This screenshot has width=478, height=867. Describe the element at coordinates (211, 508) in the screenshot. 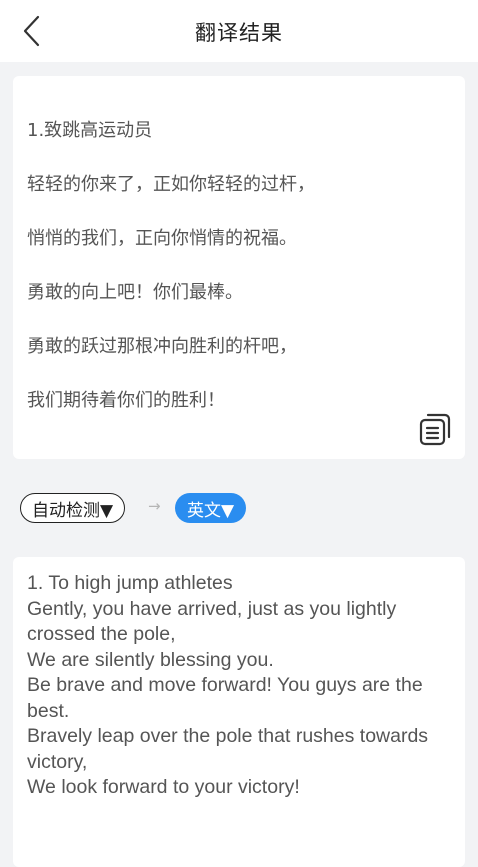

I see `target-language-dropdown: 英文▼` at that location.